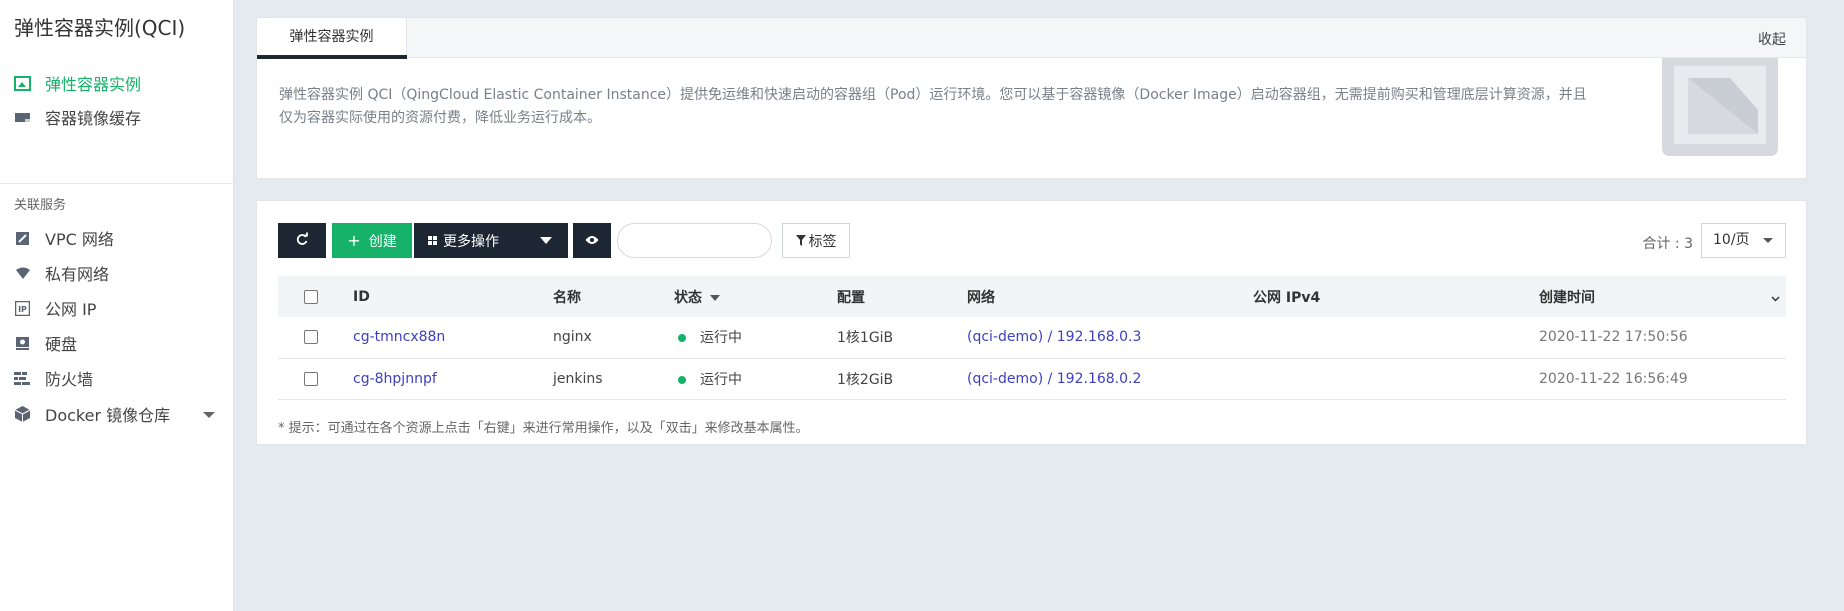 This screenshot has height=611, width=1844. I want to click on tag-label: 标签, so click(822, 241).